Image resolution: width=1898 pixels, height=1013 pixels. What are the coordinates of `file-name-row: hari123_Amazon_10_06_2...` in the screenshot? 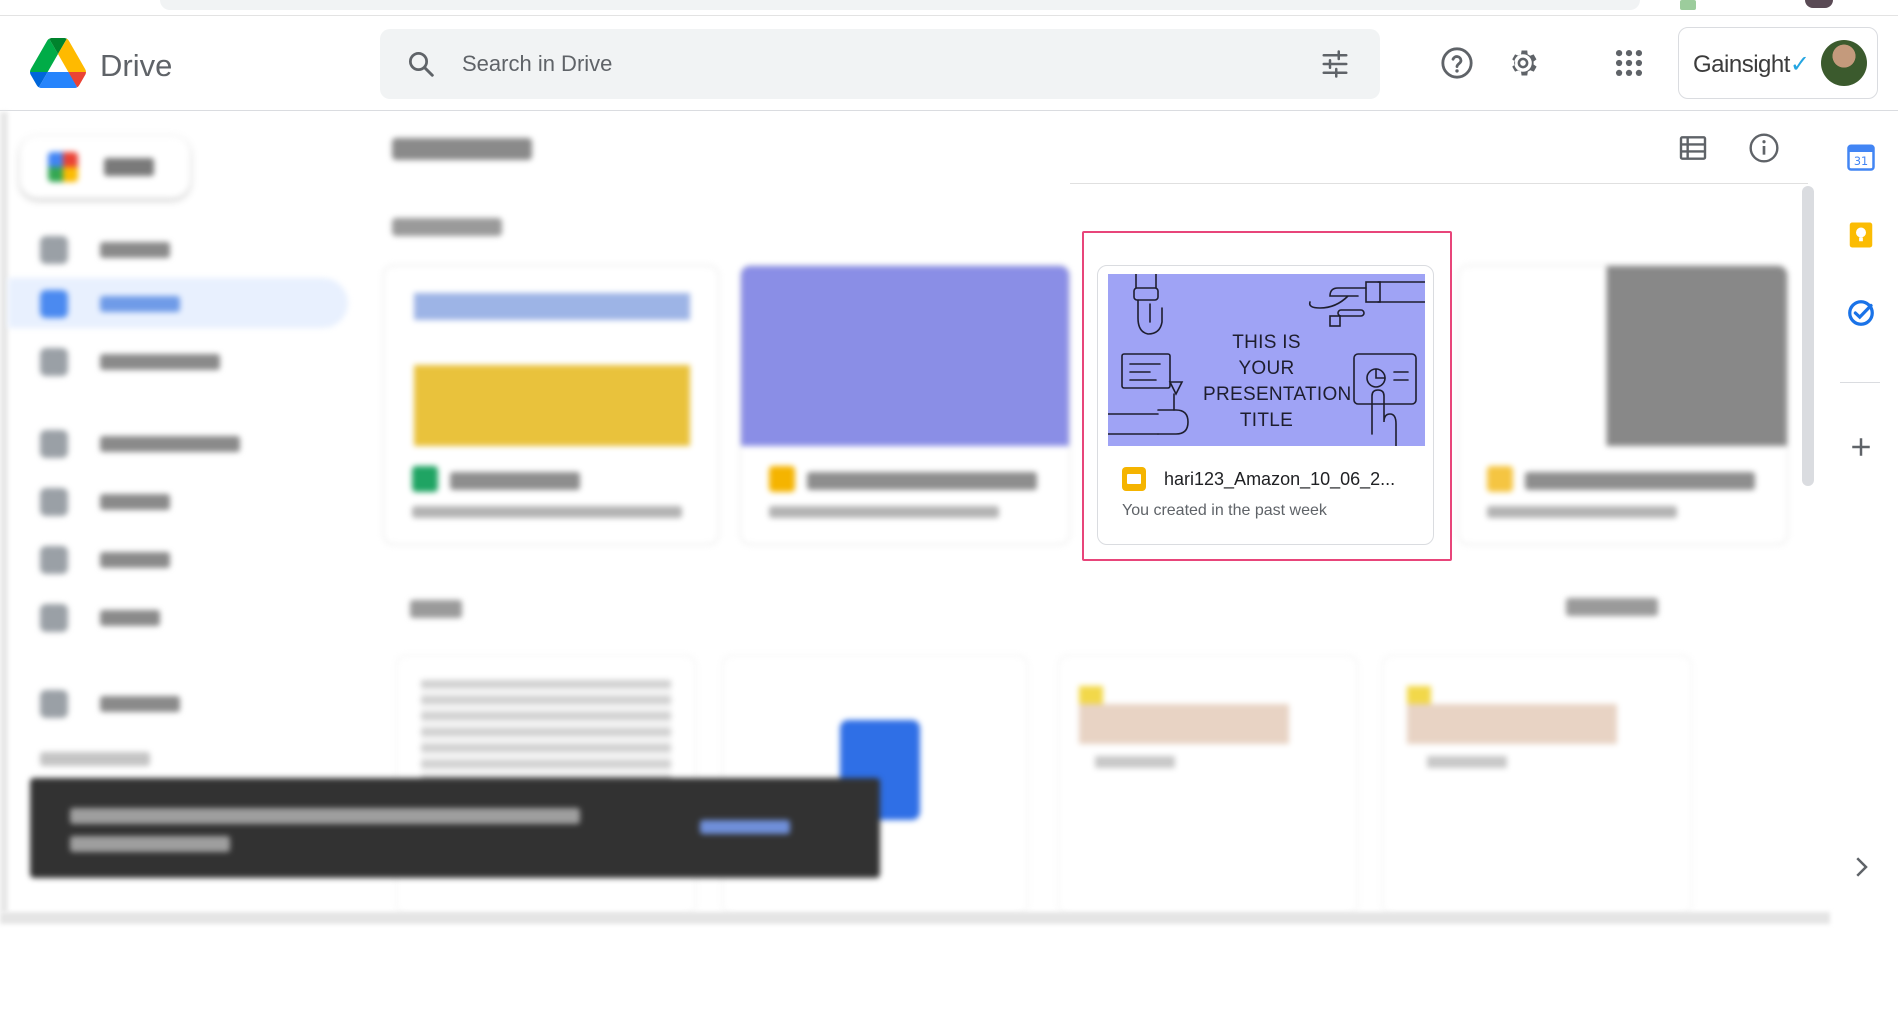 It's located at (1272, 479).